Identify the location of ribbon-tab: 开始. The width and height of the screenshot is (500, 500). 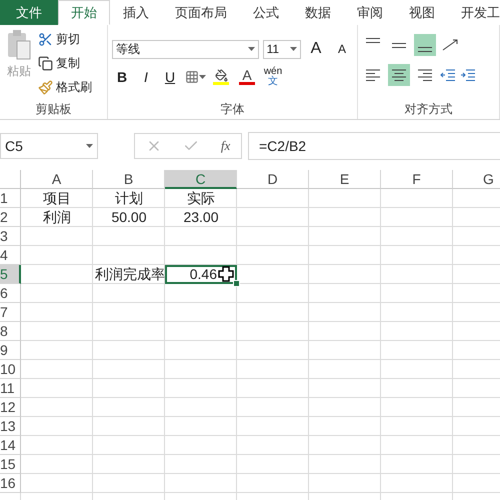
(84, 12).